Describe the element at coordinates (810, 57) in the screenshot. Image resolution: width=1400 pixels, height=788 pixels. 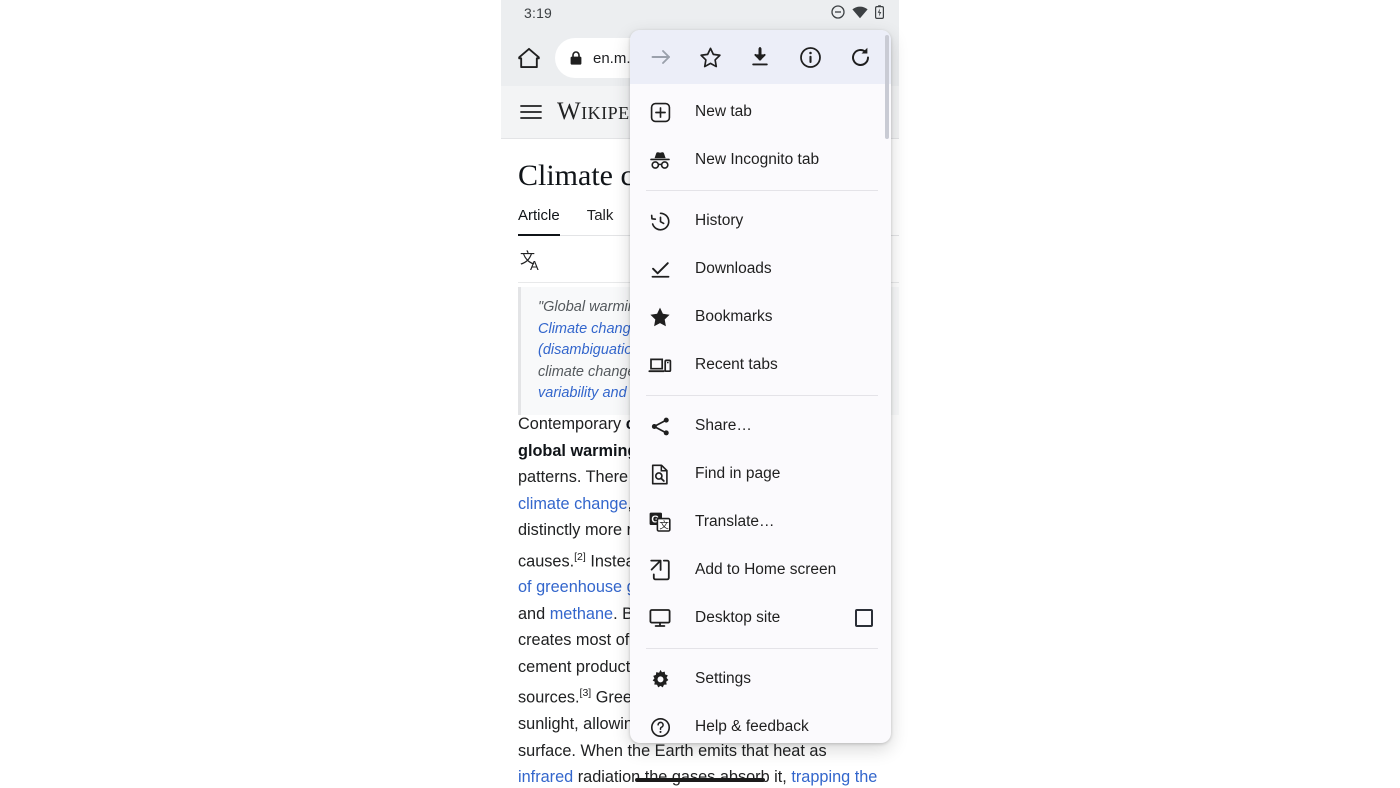
I see `info-circle-icon` at that location.